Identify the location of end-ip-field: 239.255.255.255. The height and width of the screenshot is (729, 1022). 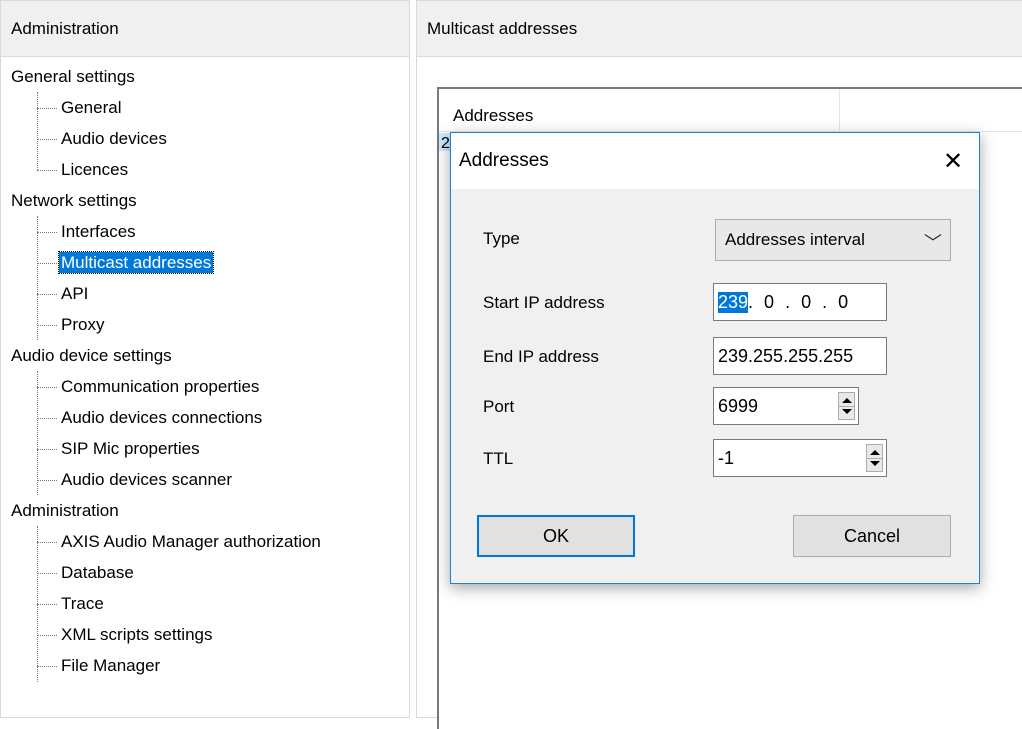
(800, 356).